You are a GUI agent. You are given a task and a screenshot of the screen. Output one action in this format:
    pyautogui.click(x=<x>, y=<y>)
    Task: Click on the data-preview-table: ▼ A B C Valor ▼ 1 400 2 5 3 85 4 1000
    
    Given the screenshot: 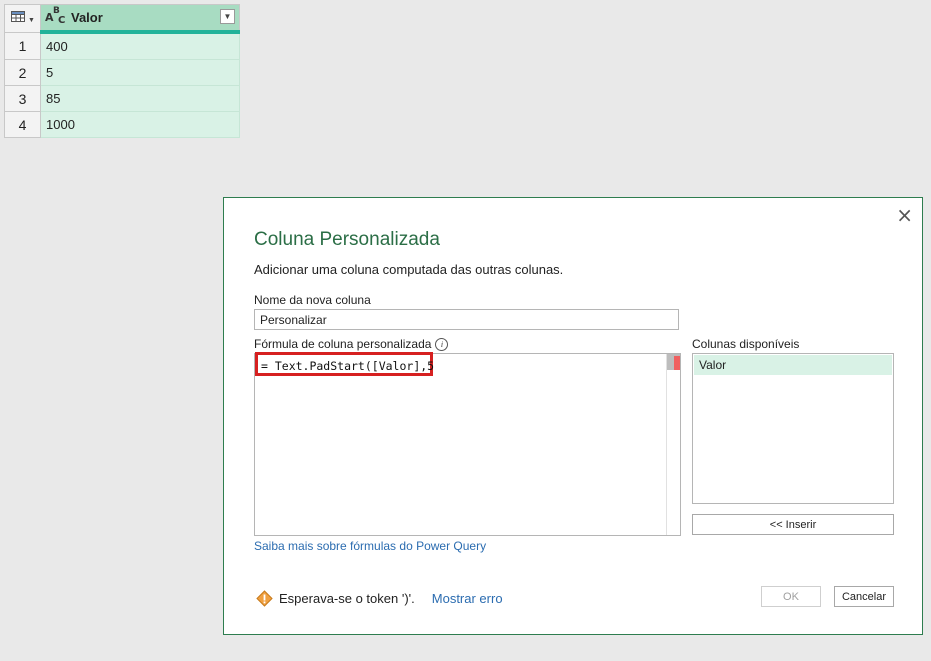 What is the action you would take?
    pyautogui.click(x=122, y=71)
    